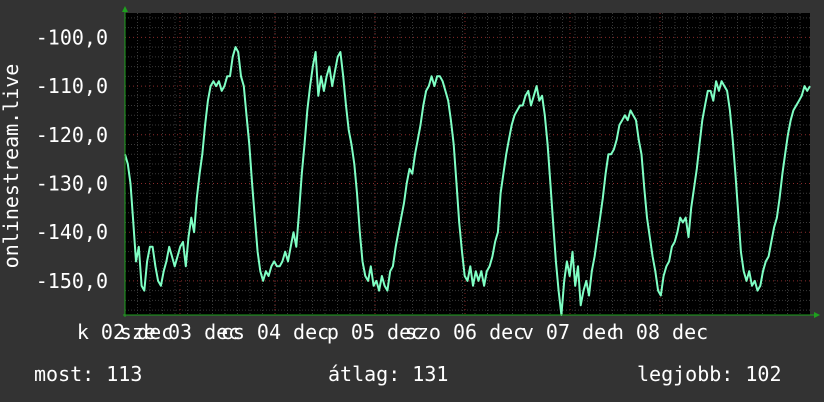 This screenshot has height=402, width=824. Describe the element at coordinates (817, 315) in the screenshot. I see `x-axis-arrow` at that location.